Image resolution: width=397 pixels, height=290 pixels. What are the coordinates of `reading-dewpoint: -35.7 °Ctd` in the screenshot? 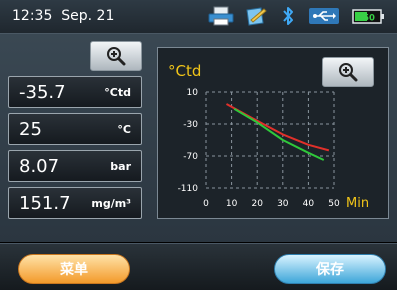 It's located at (75, 92).